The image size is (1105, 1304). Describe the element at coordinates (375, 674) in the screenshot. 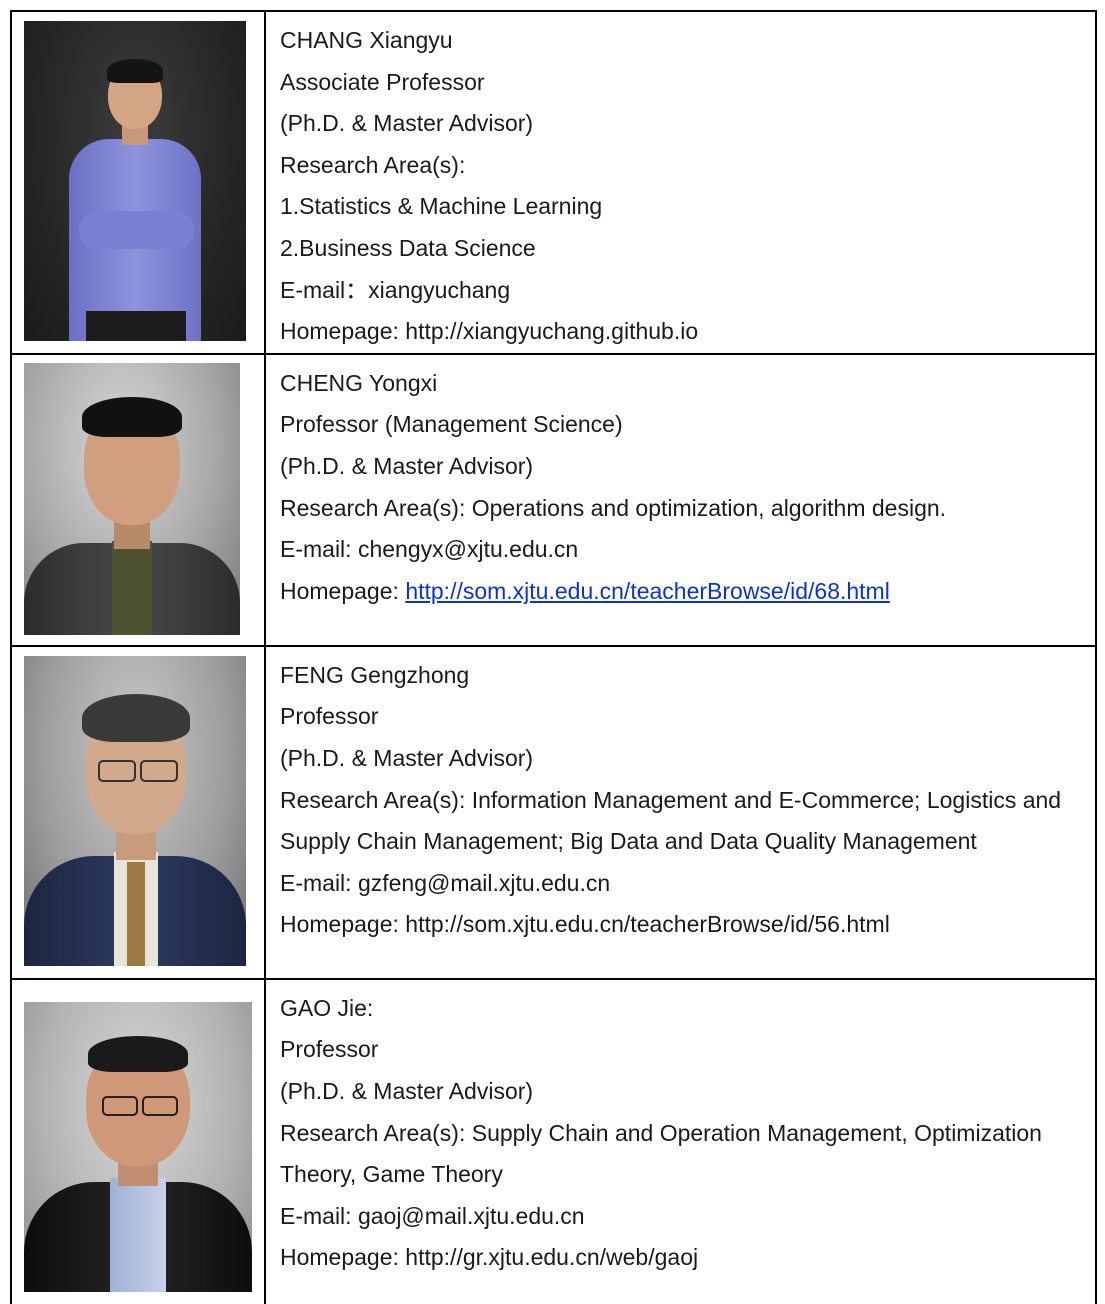

I see `faculty-name: FENG Gengzhong` at that location.